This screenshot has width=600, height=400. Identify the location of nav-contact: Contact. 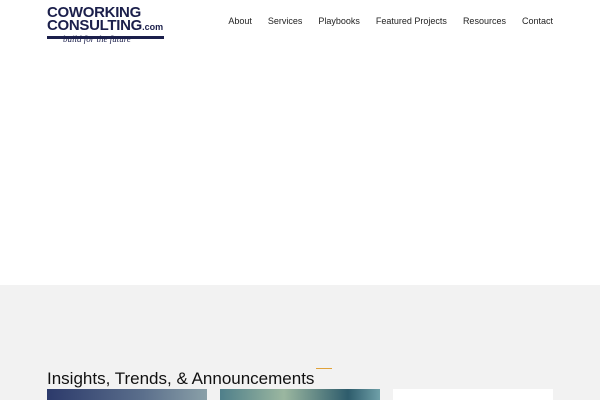
(537, 21).